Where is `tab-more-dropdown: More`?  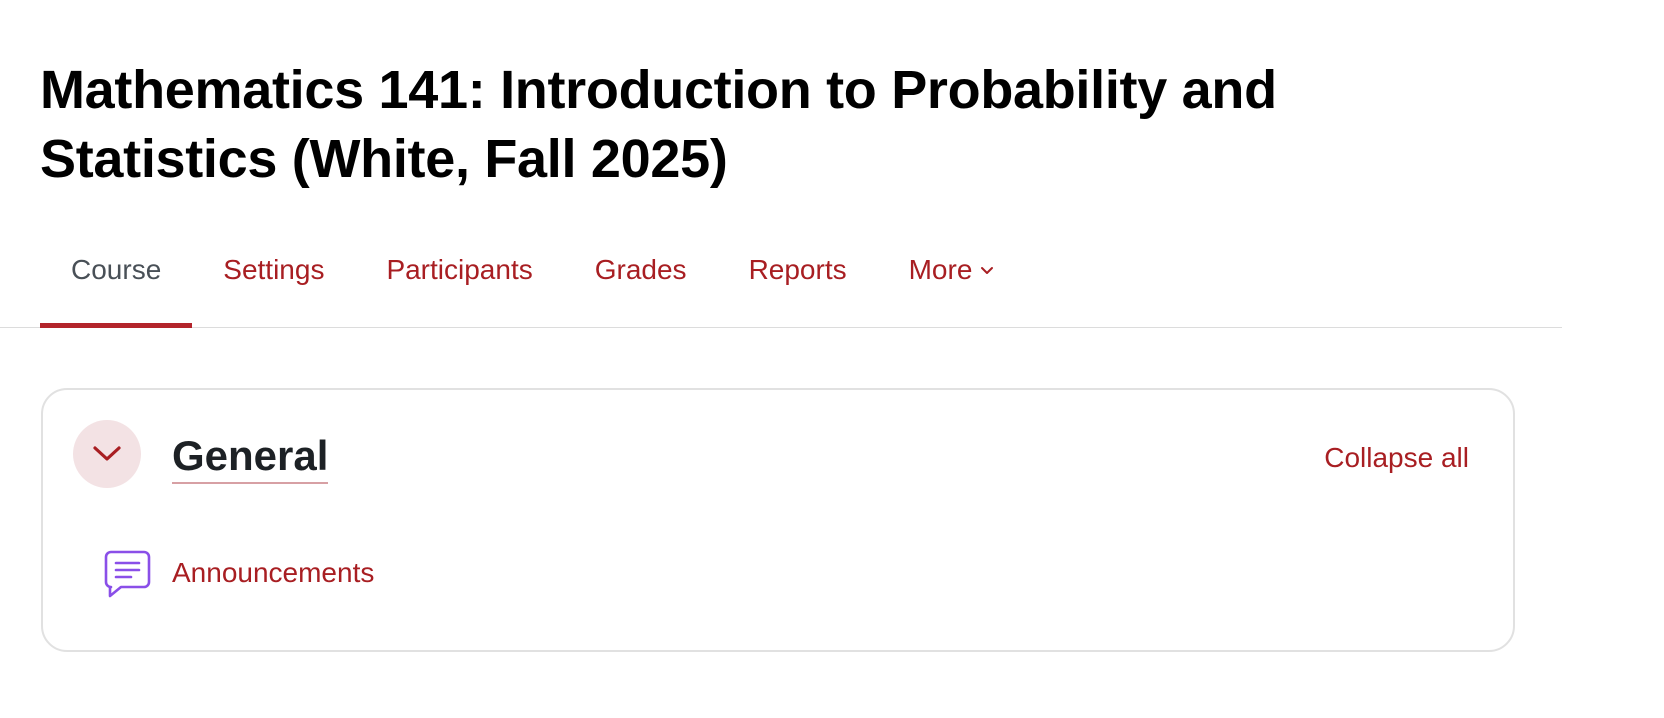 tab-more-dropdown: More is located at coordinates (952, 278).